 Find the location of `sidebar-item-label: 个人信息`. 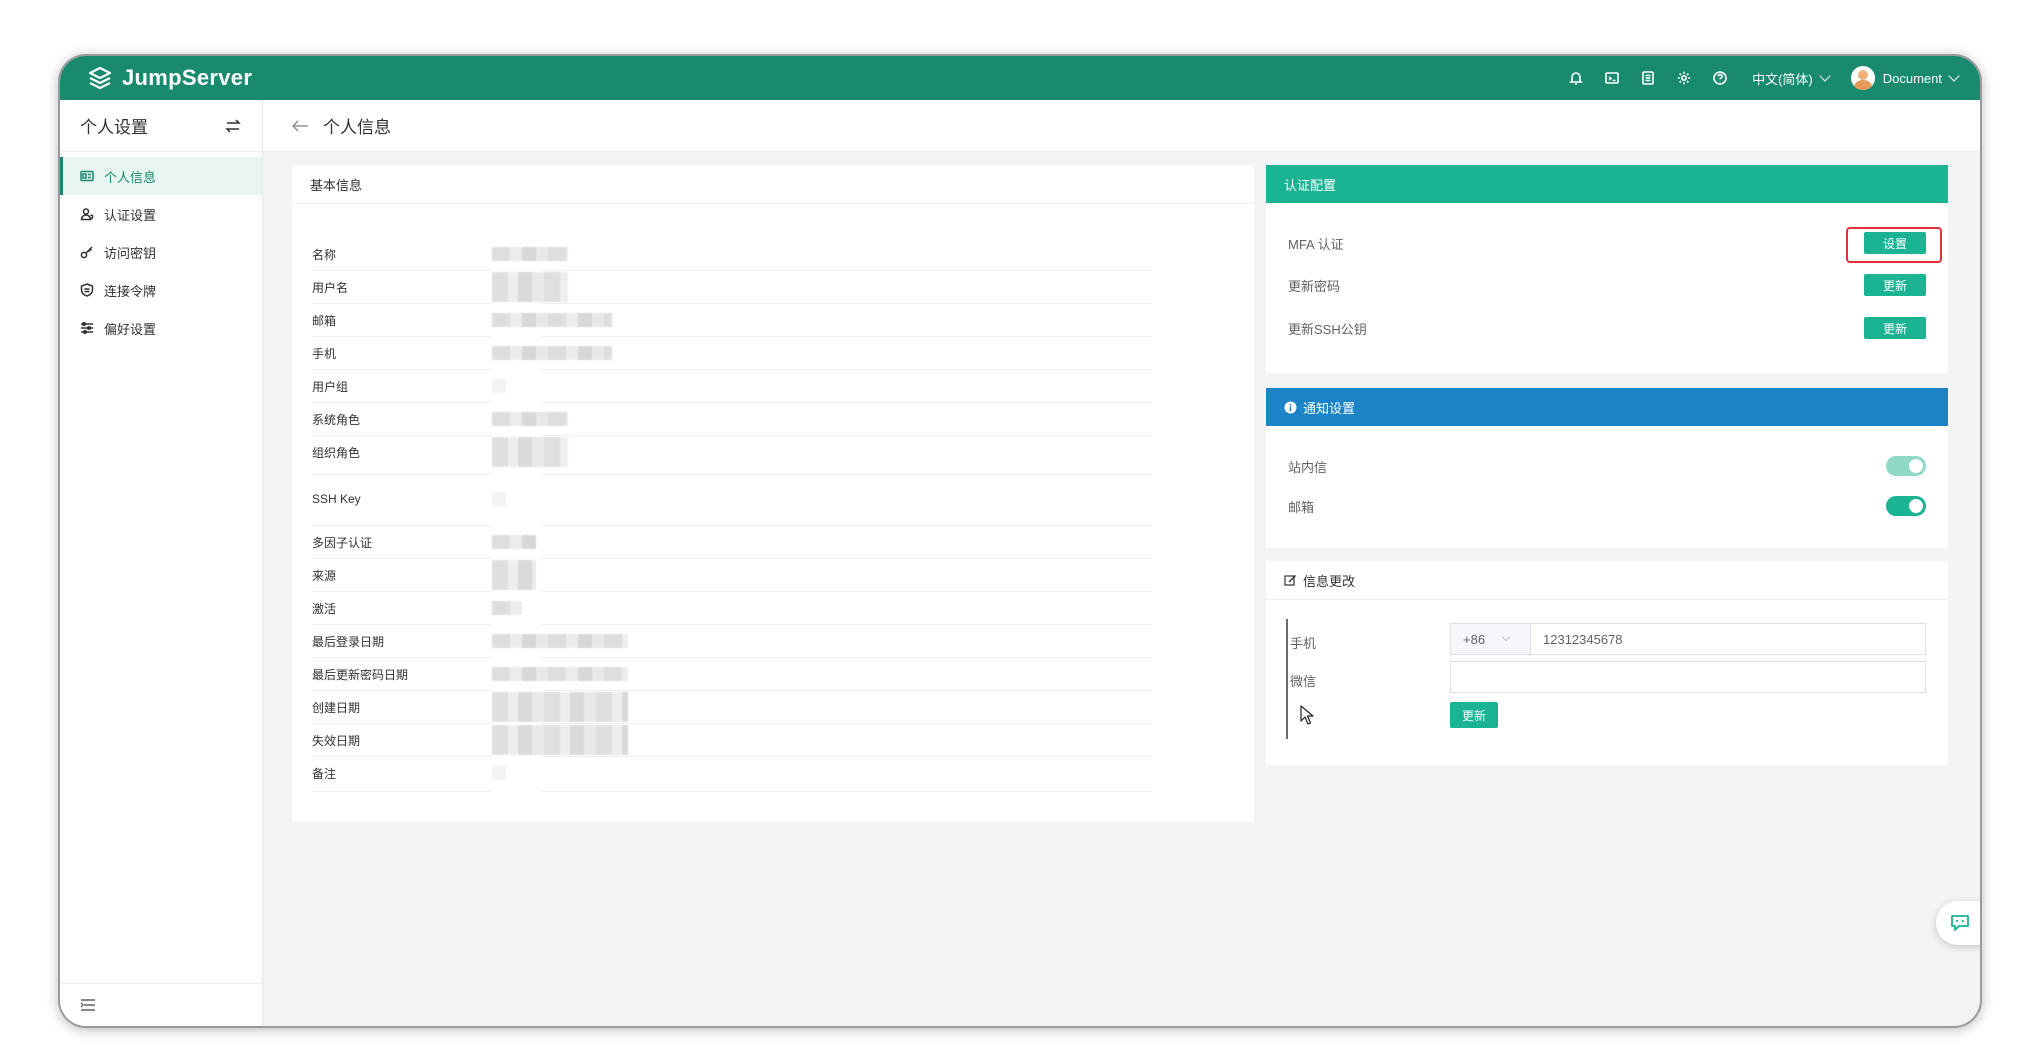

sidebar-item-label: 个人信息 is located at coordinates (130, 177).